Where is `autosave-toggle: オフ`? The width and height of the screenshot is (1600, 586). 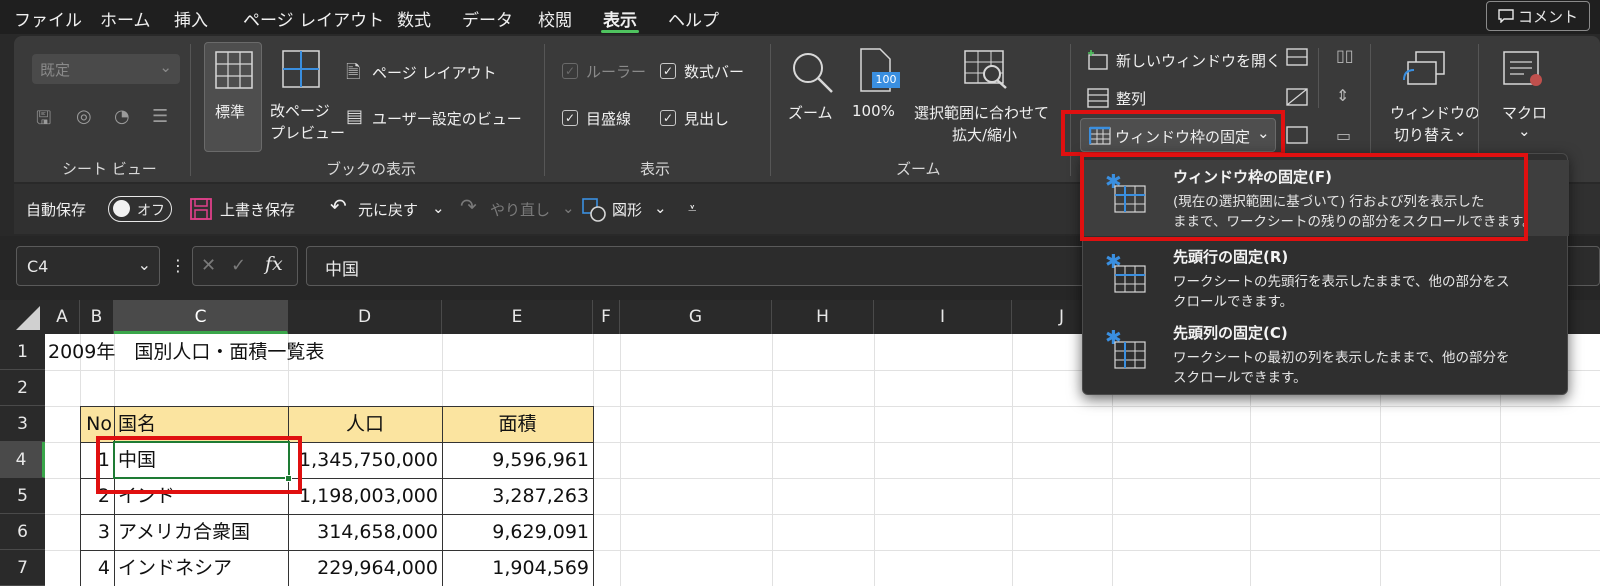 autosave-toggle: オフ is located at coordinates (140, 209).